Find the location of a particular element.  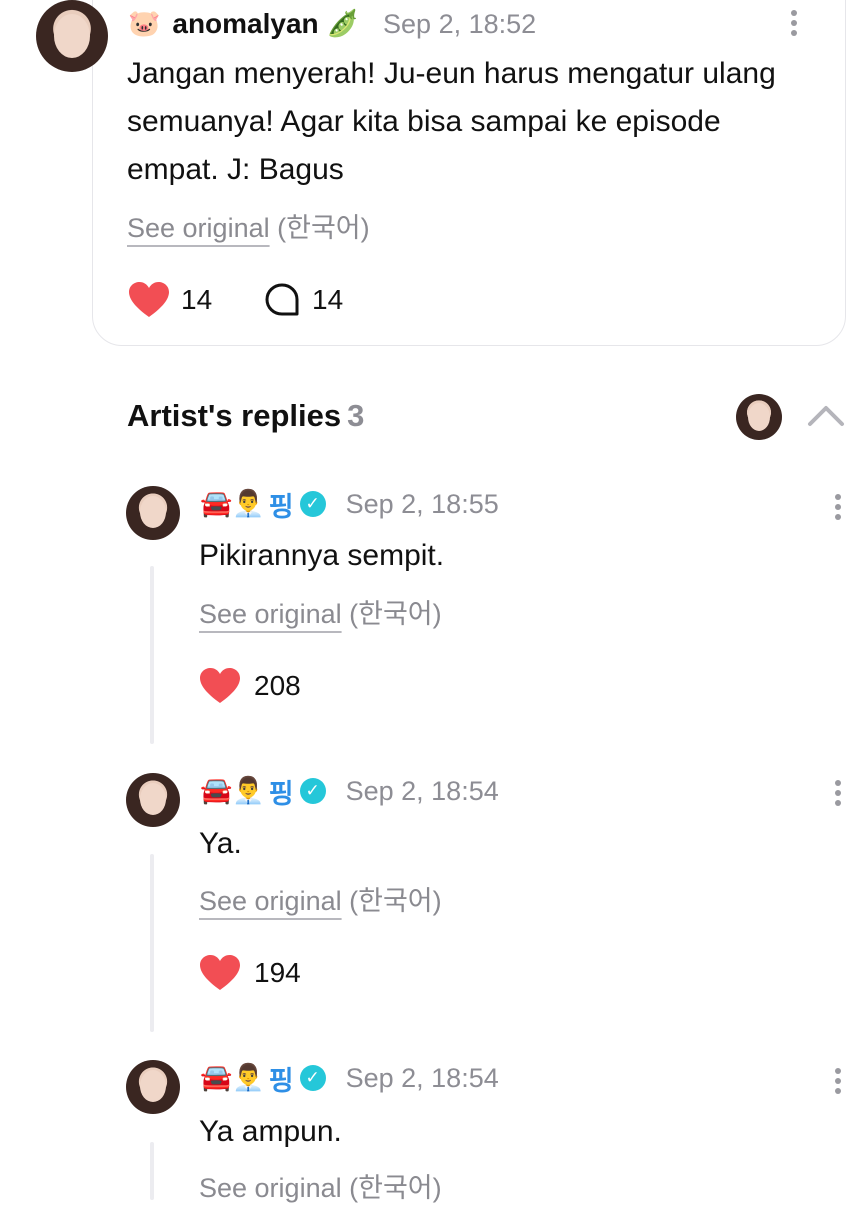

artist-replies-label: Artist's replies is located at coordinates (234, 415).